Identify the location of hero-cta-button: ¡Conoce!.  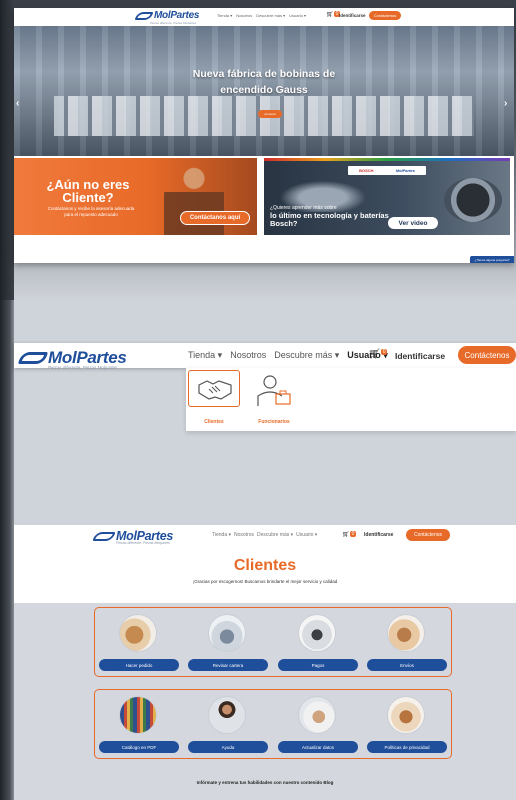
(270, 114).